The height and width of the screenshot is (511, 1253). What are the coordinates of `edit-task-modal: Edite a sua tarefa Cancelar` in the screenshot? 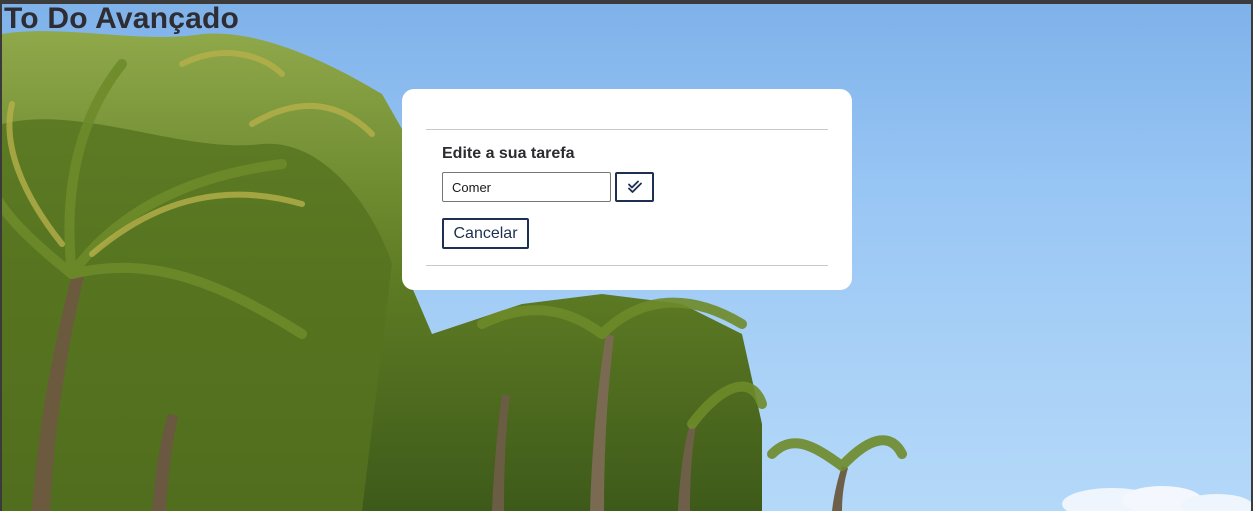 It's located at (627, 189).